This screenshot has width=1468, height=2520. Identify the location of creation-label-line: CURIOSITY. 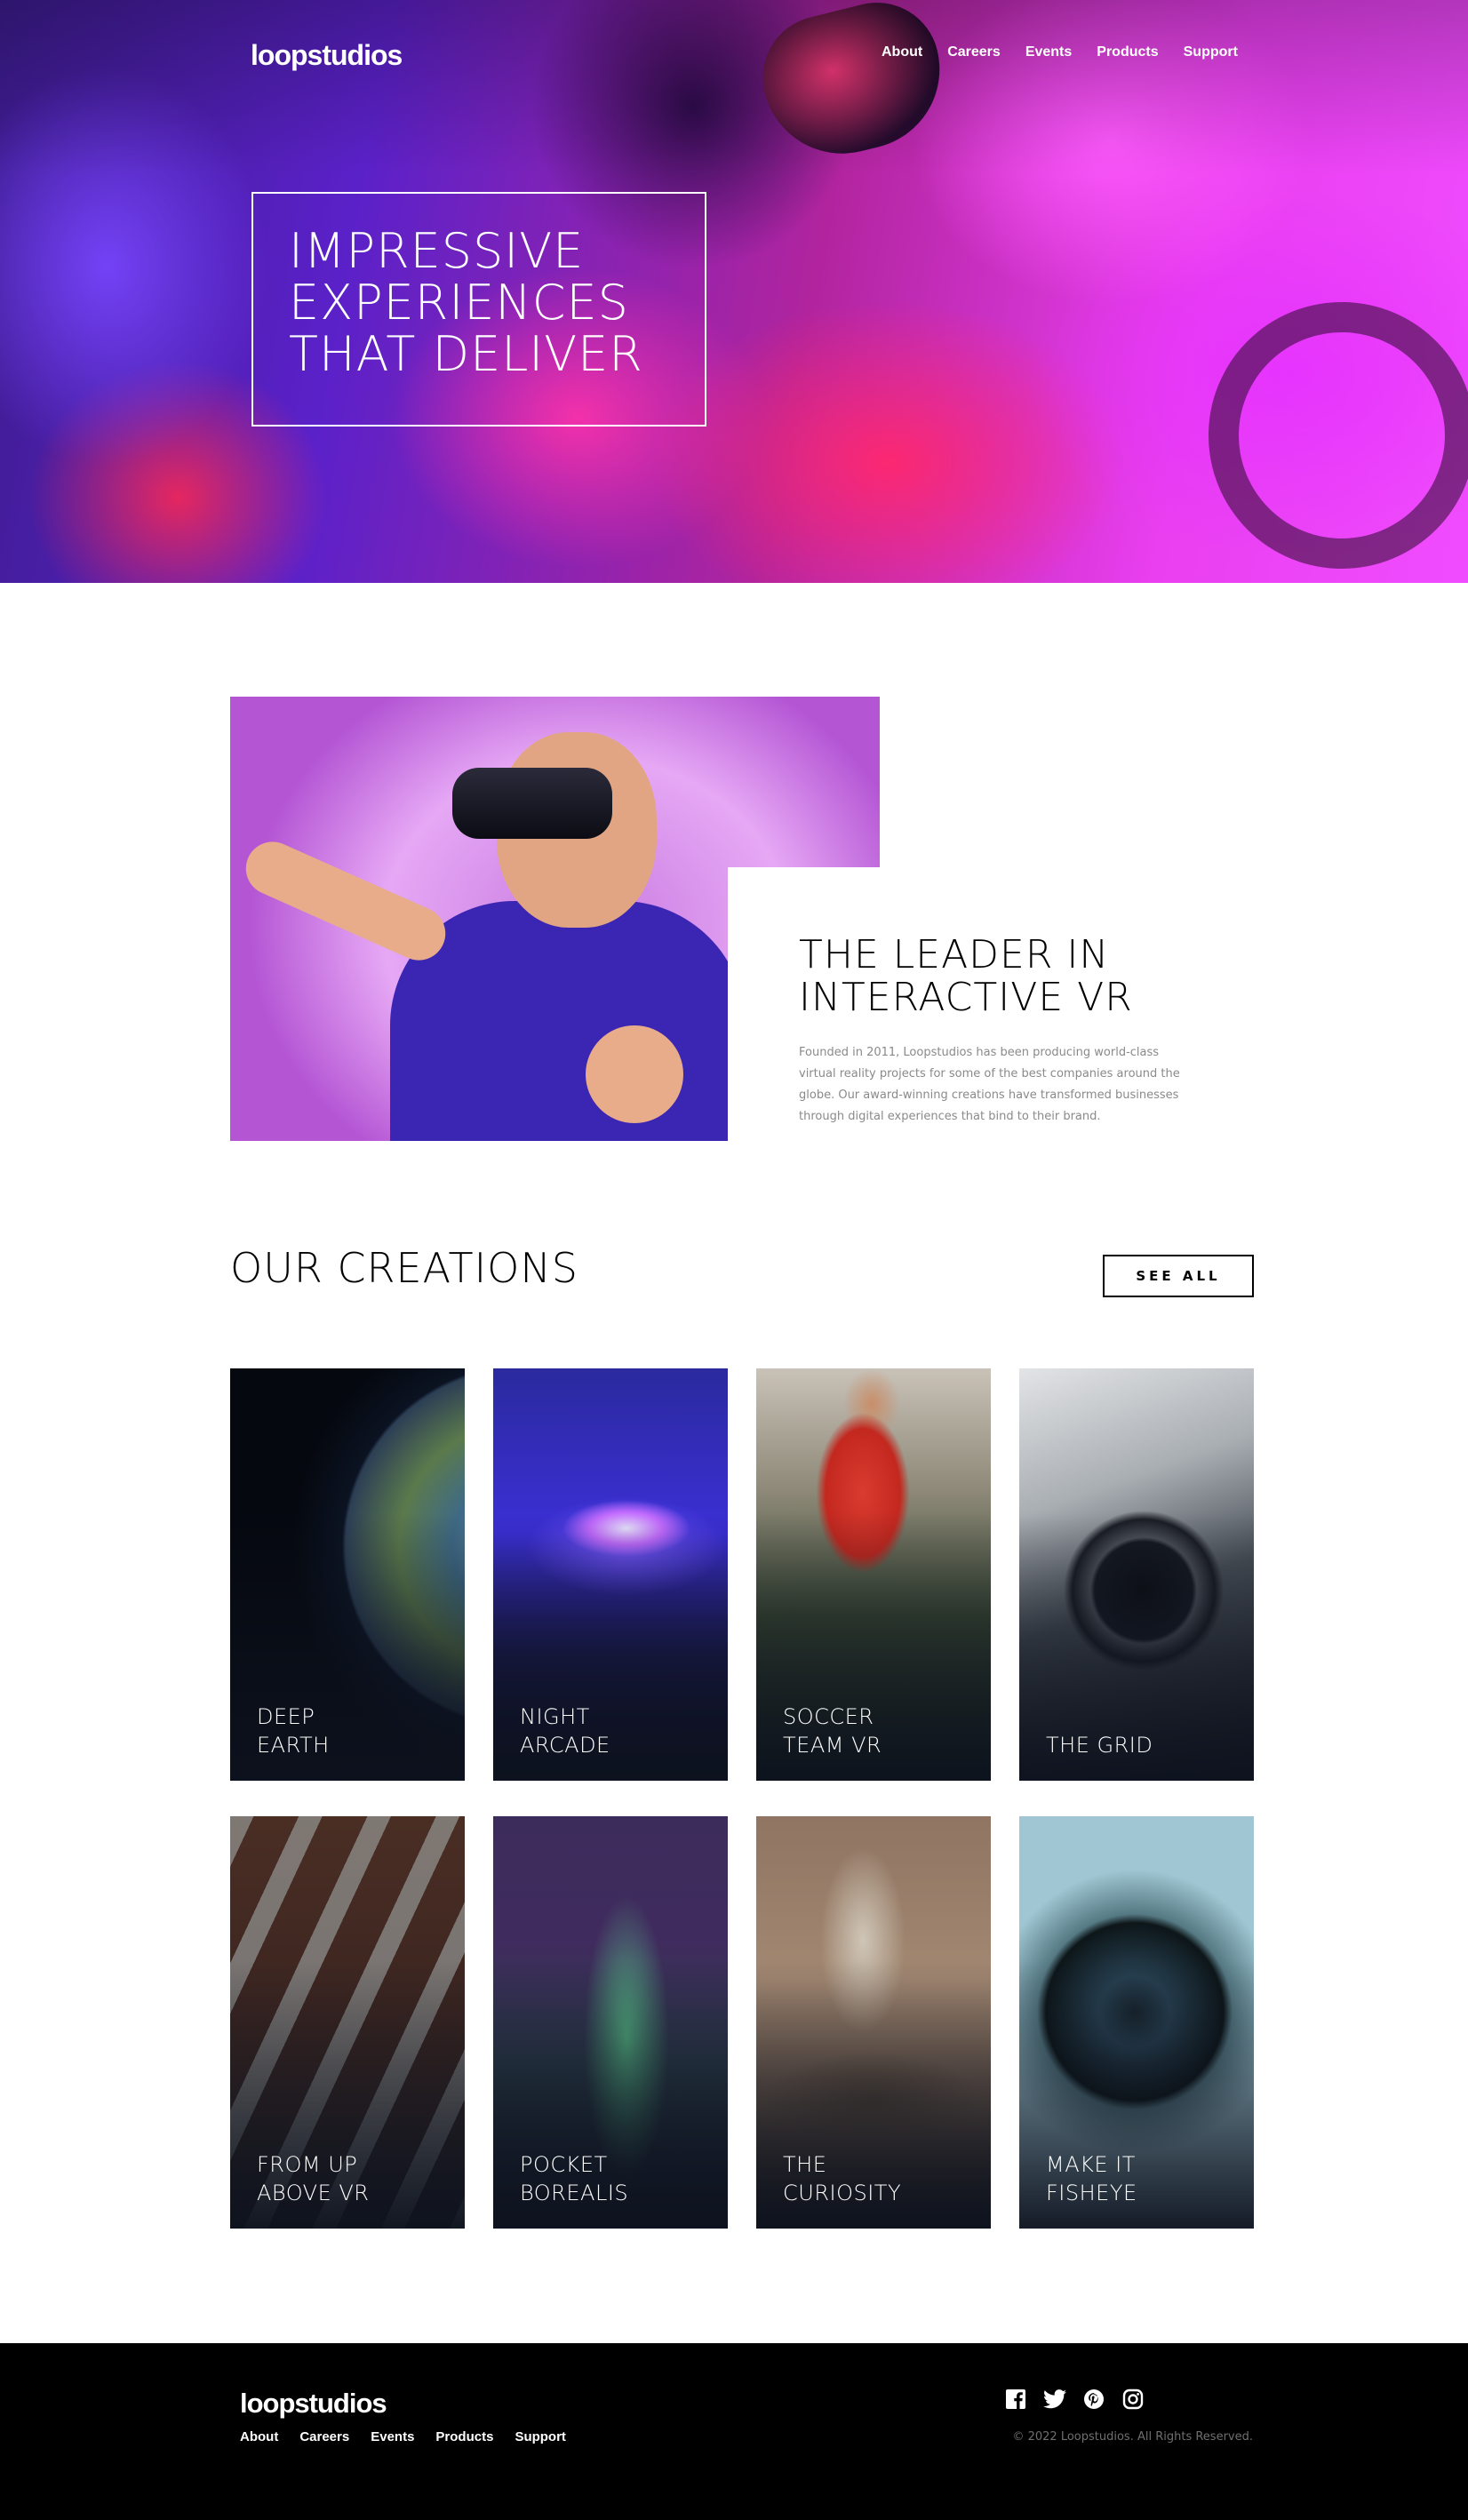
(842, 2193).